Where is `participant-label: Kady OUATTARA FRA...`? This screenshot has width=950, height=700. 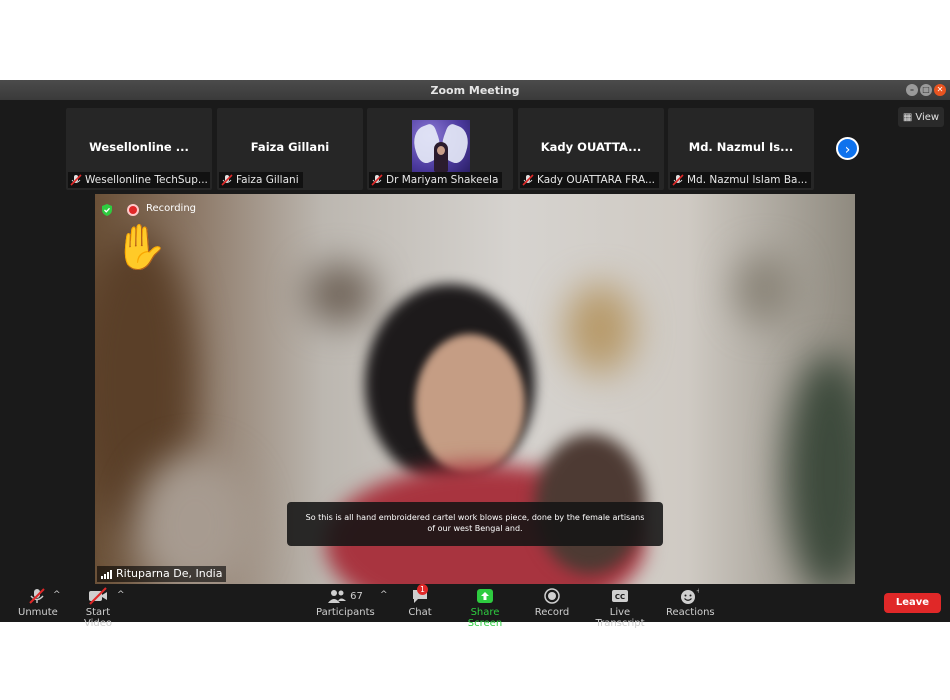
participant-label: Kady OUATTARA FRA... is located at coordinates (589, 180).